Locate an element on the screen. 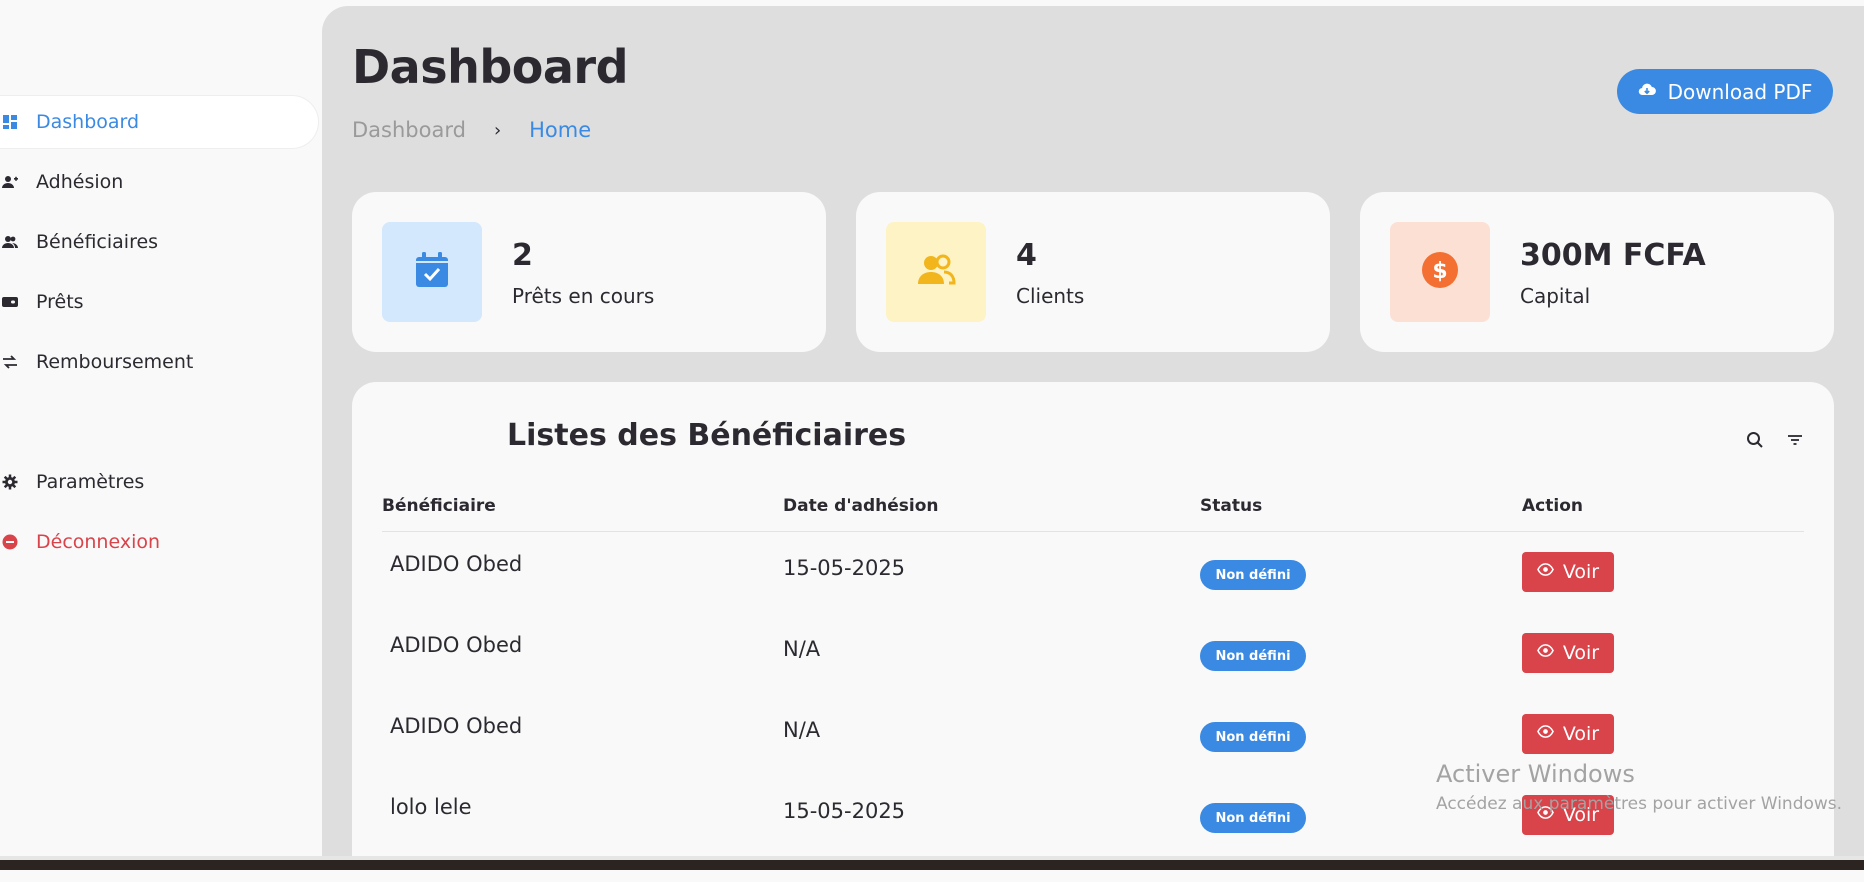 The image size is (1864, 882). stat-label: Prêts en cours is located at coordinates (583, 296).